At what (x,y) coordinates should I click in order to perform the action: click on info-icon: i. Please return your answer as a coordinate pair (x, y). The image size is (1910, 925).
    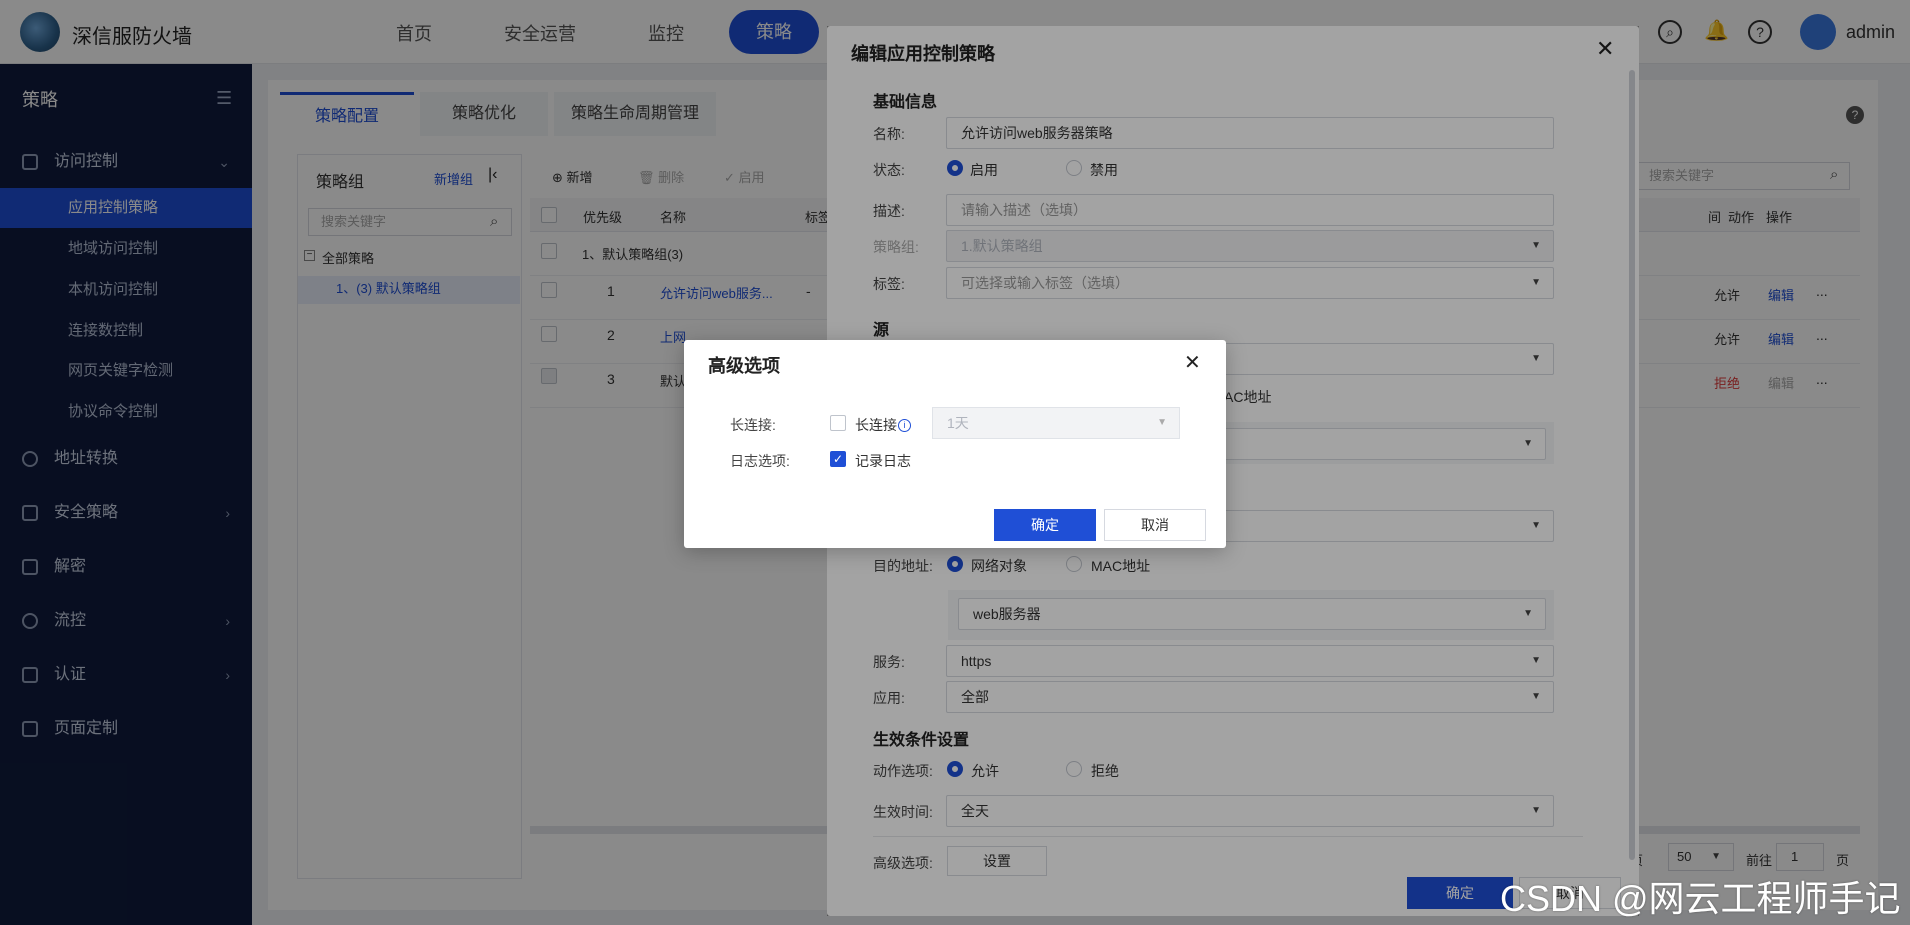
    Looking at the image, I should click on (904, 425).